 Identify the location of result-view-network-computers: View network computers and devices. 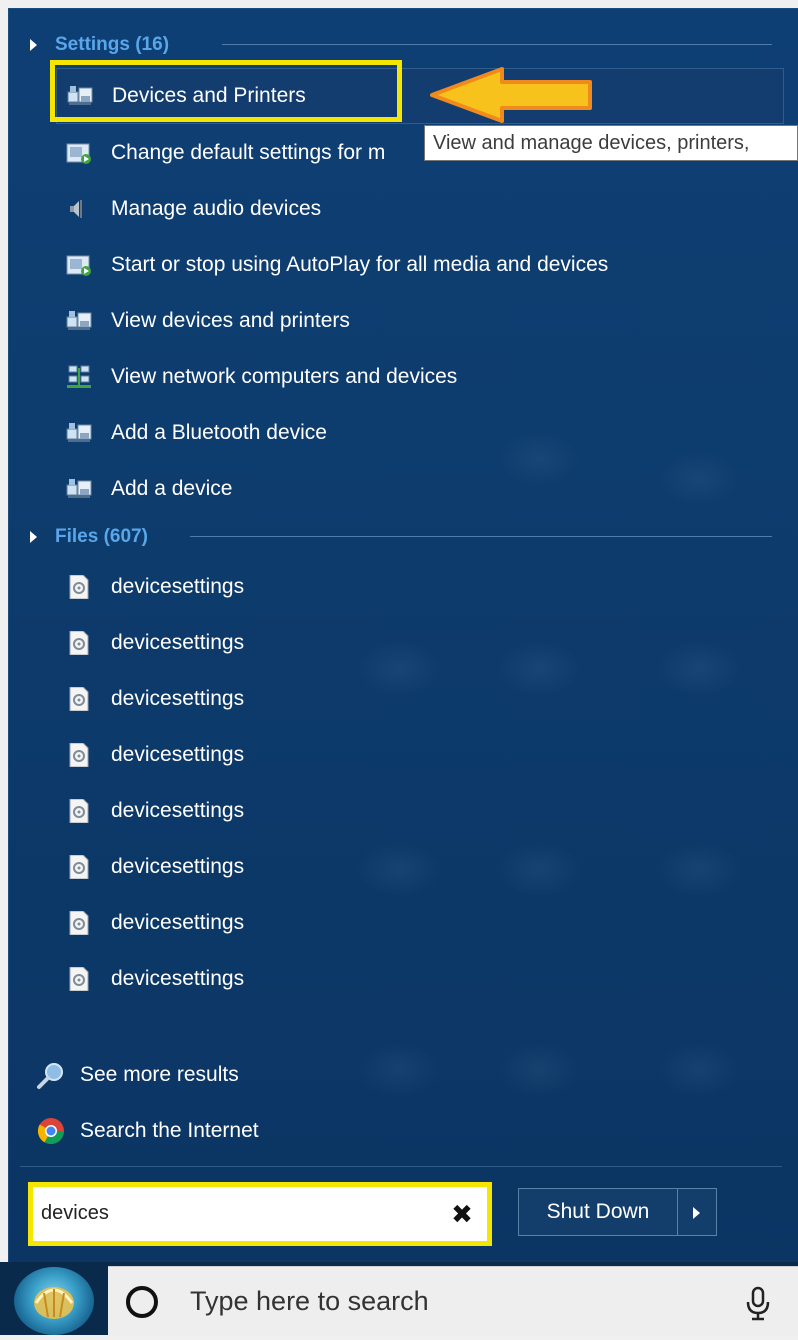
(254, 377).